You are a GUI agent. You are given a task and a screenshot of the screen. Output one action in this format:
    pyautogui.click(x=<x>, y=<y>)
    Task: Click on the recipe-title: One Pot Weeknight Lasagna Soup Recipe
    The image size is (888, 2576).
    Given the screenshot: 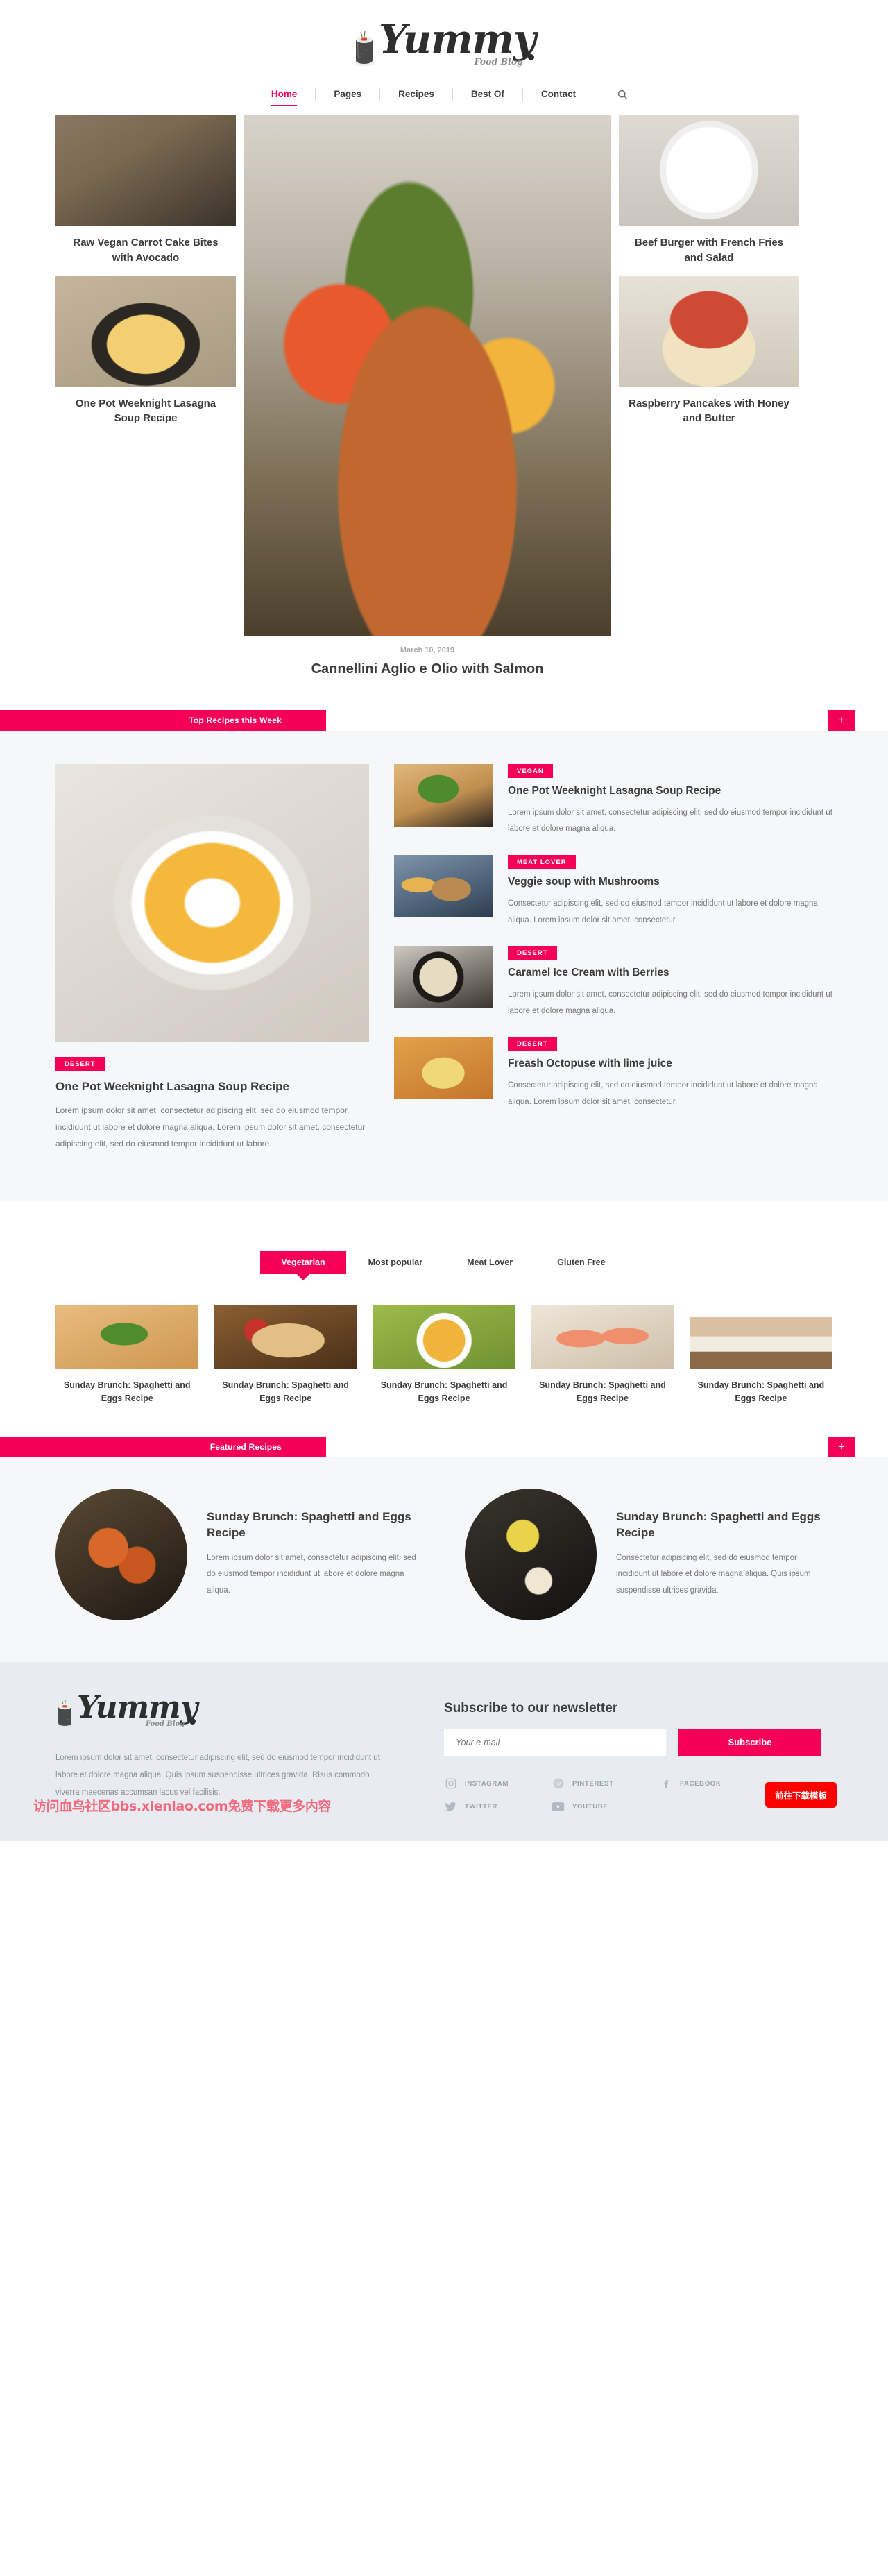 What is the action you would take?
    pyautogui.click(x=615, y=791)
    